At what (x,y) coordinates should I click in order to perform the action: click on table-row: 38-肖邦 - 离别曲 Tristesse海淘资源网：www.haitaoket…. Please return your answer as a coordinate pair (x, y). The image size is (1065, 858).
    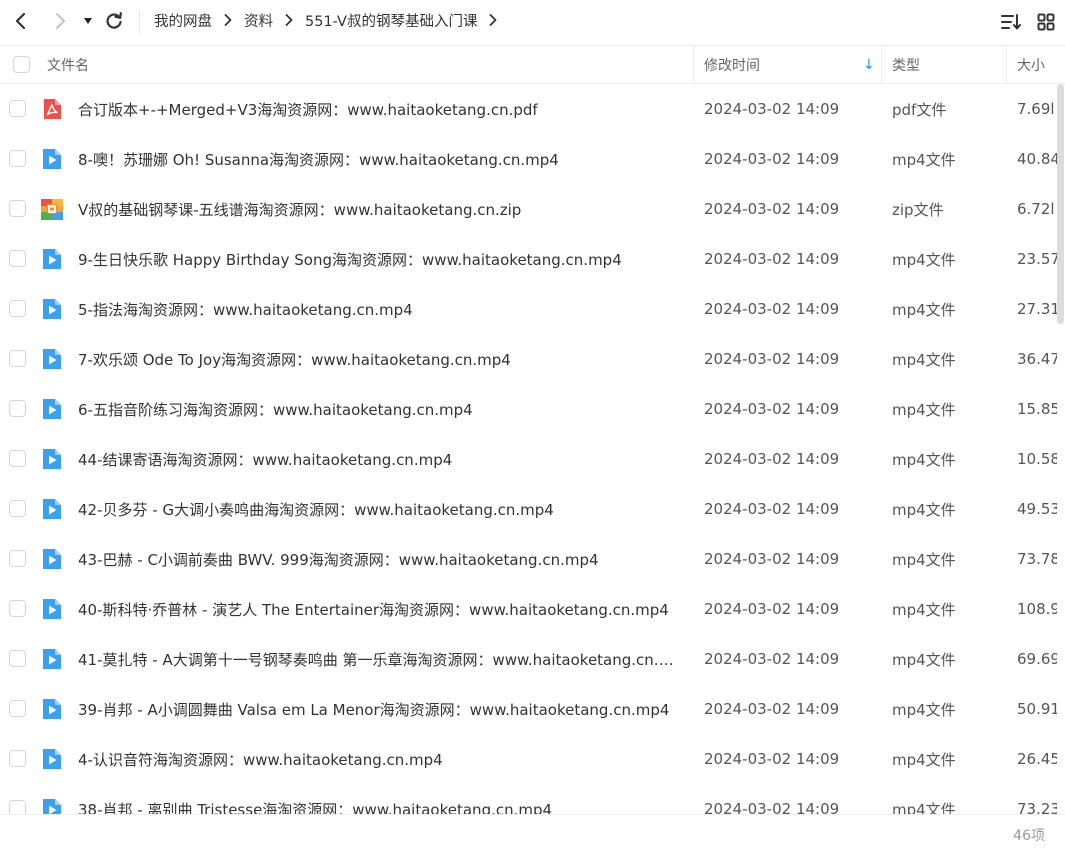
    Looking at the image, I should click on (532, 799).